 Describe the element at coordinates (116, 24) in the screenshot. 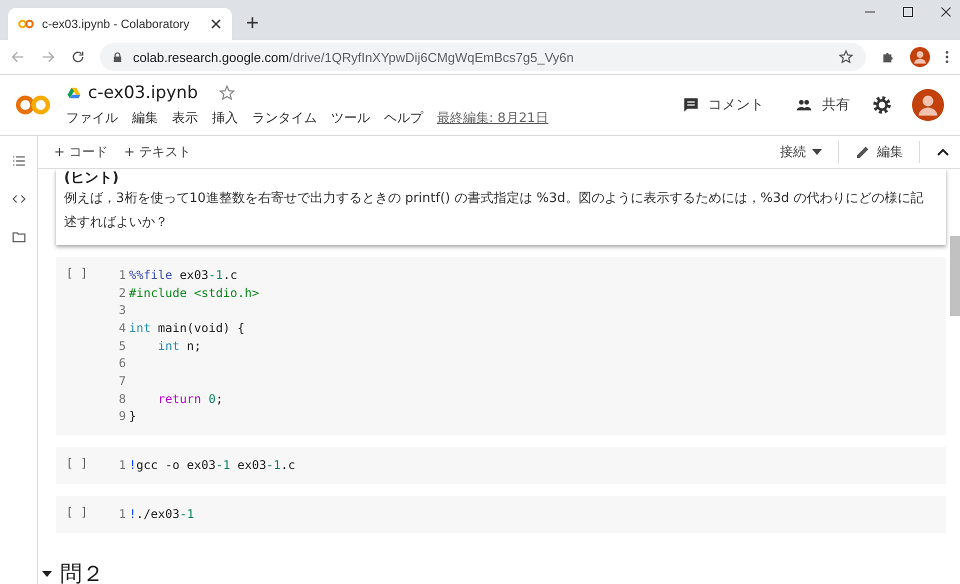

I see `tab-title: c-ex03.ipynb - Colaboratory` at that location.